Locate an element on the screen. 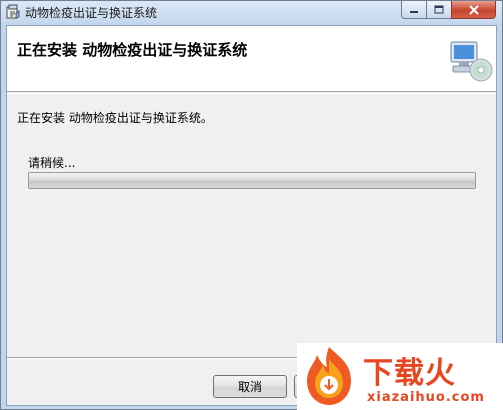  computer-cd-icon is located at coordinates (471, 61).